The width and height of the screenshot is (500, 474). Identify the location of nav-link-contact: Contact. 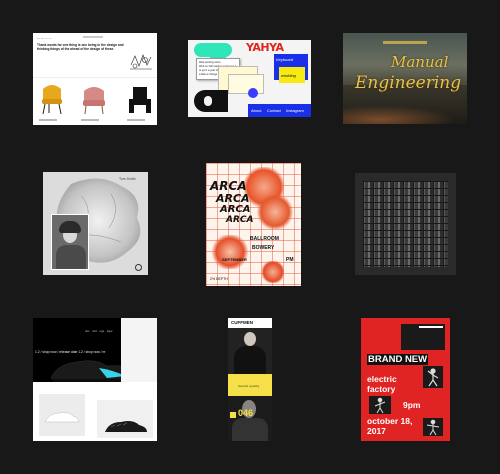
(274, 110).